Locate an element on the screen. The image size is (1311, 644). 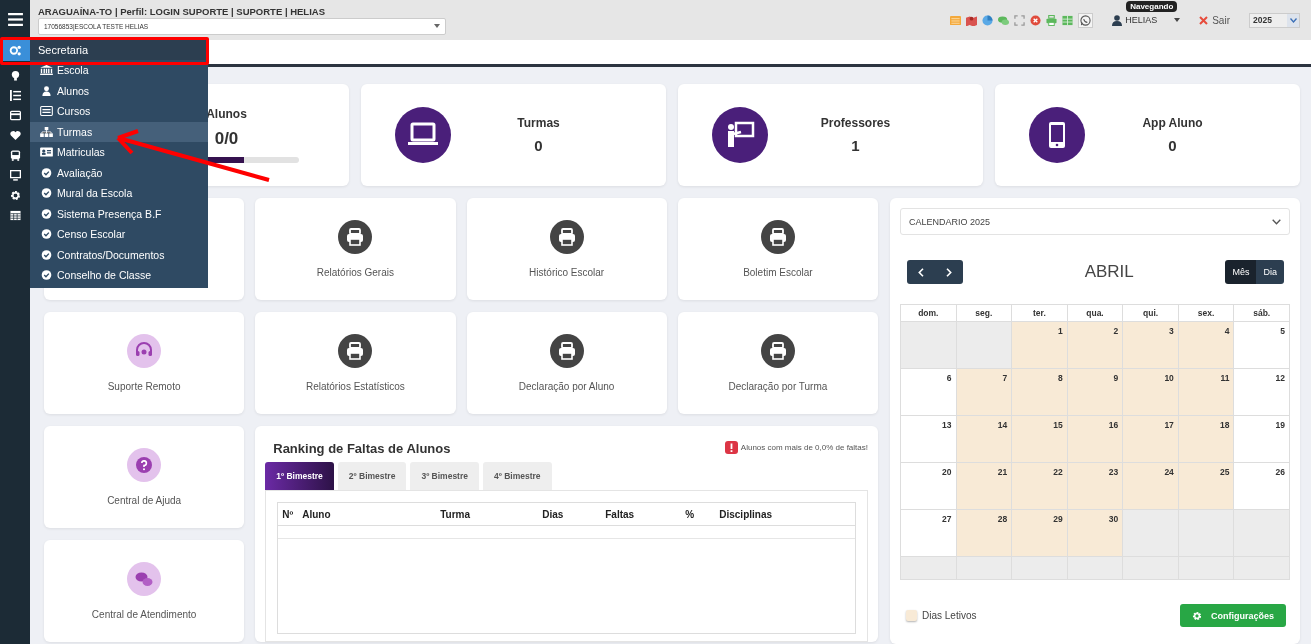
menu-item: Avaliação is located at coordinates (119, 172).